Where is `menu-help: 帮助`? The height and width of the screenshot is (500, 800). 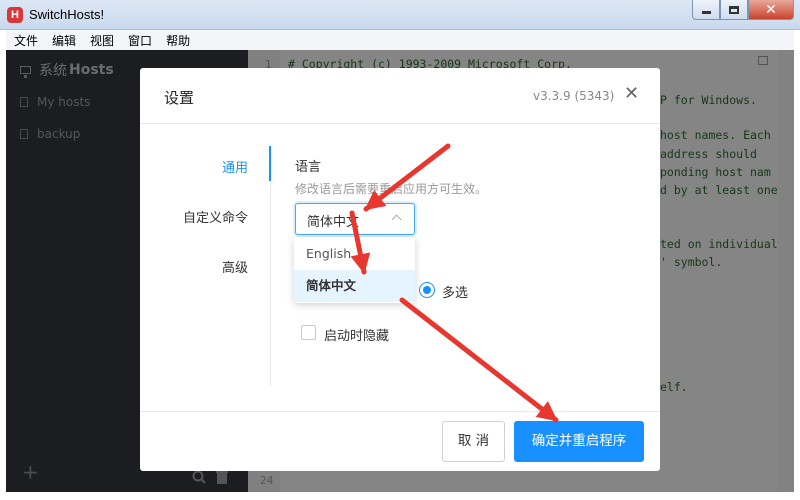
menu-help: 帮助 is located at coordinates (178, 40).